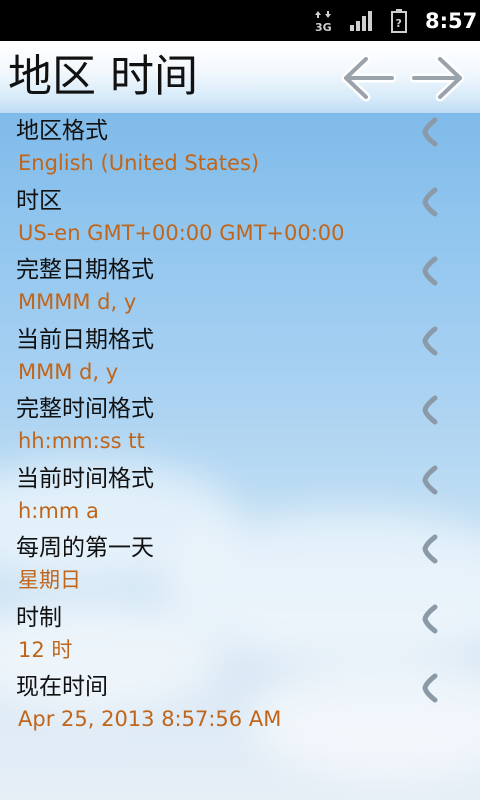 The height and width of the screenshot is (800, 480). What do you see at coordinates (62, 131) in the screenshot?
I see `setting-label: 地区格式` at bounding box center [62, 131].